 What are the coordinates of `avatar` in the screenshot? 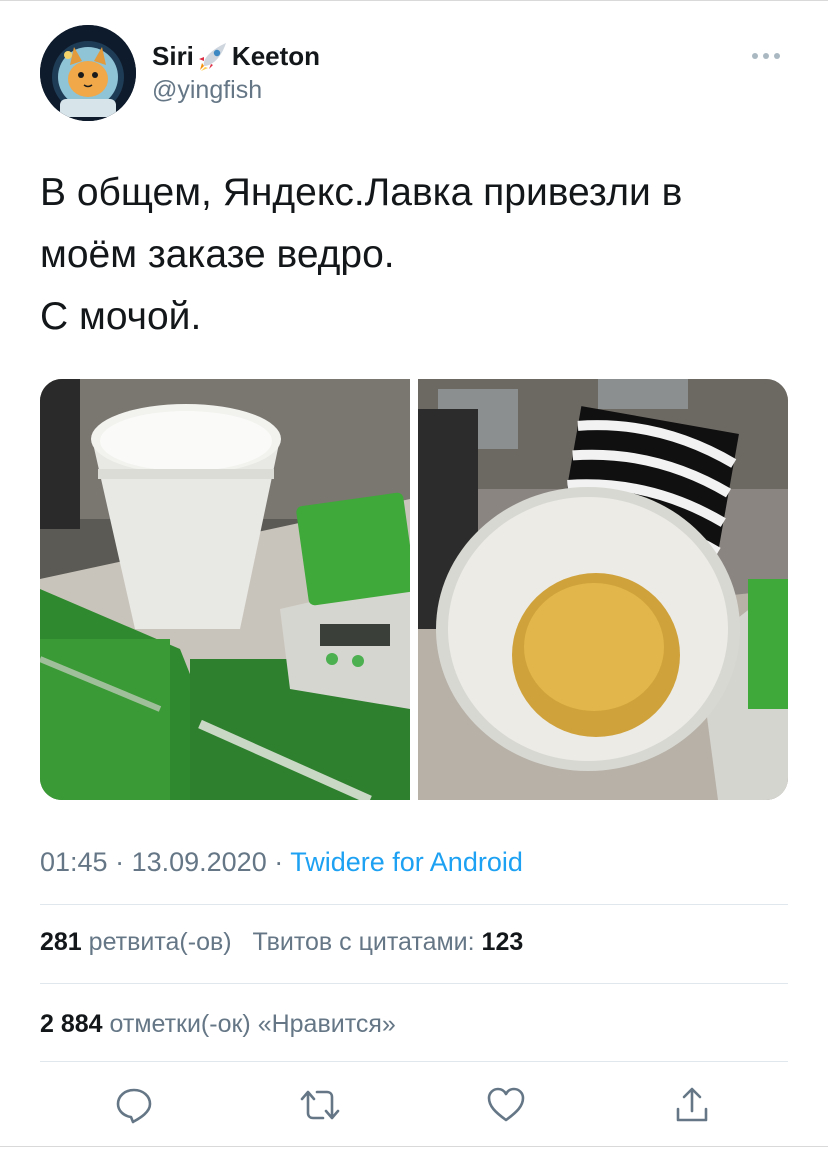 It's located at (88, 73).